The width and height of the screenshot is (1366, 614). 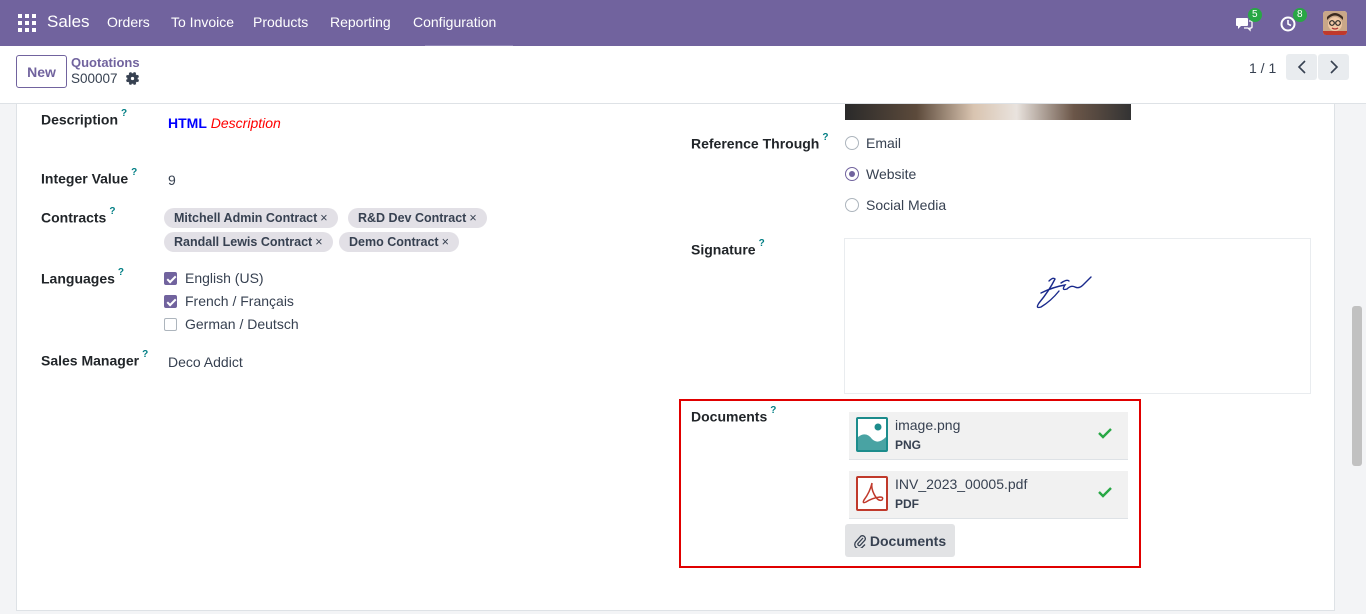 I want to click on menu-products: Products, so click(x=280, y=22).